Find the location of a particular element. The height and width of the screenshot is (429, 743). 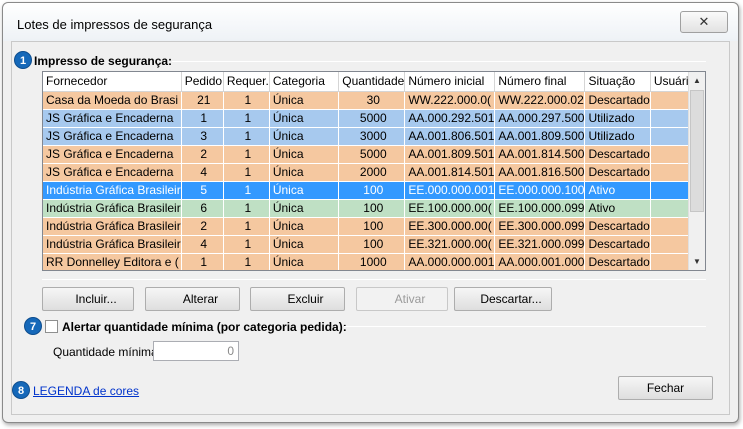

table-cell: EE.321.000.099 is located at coordinates (540, 244).